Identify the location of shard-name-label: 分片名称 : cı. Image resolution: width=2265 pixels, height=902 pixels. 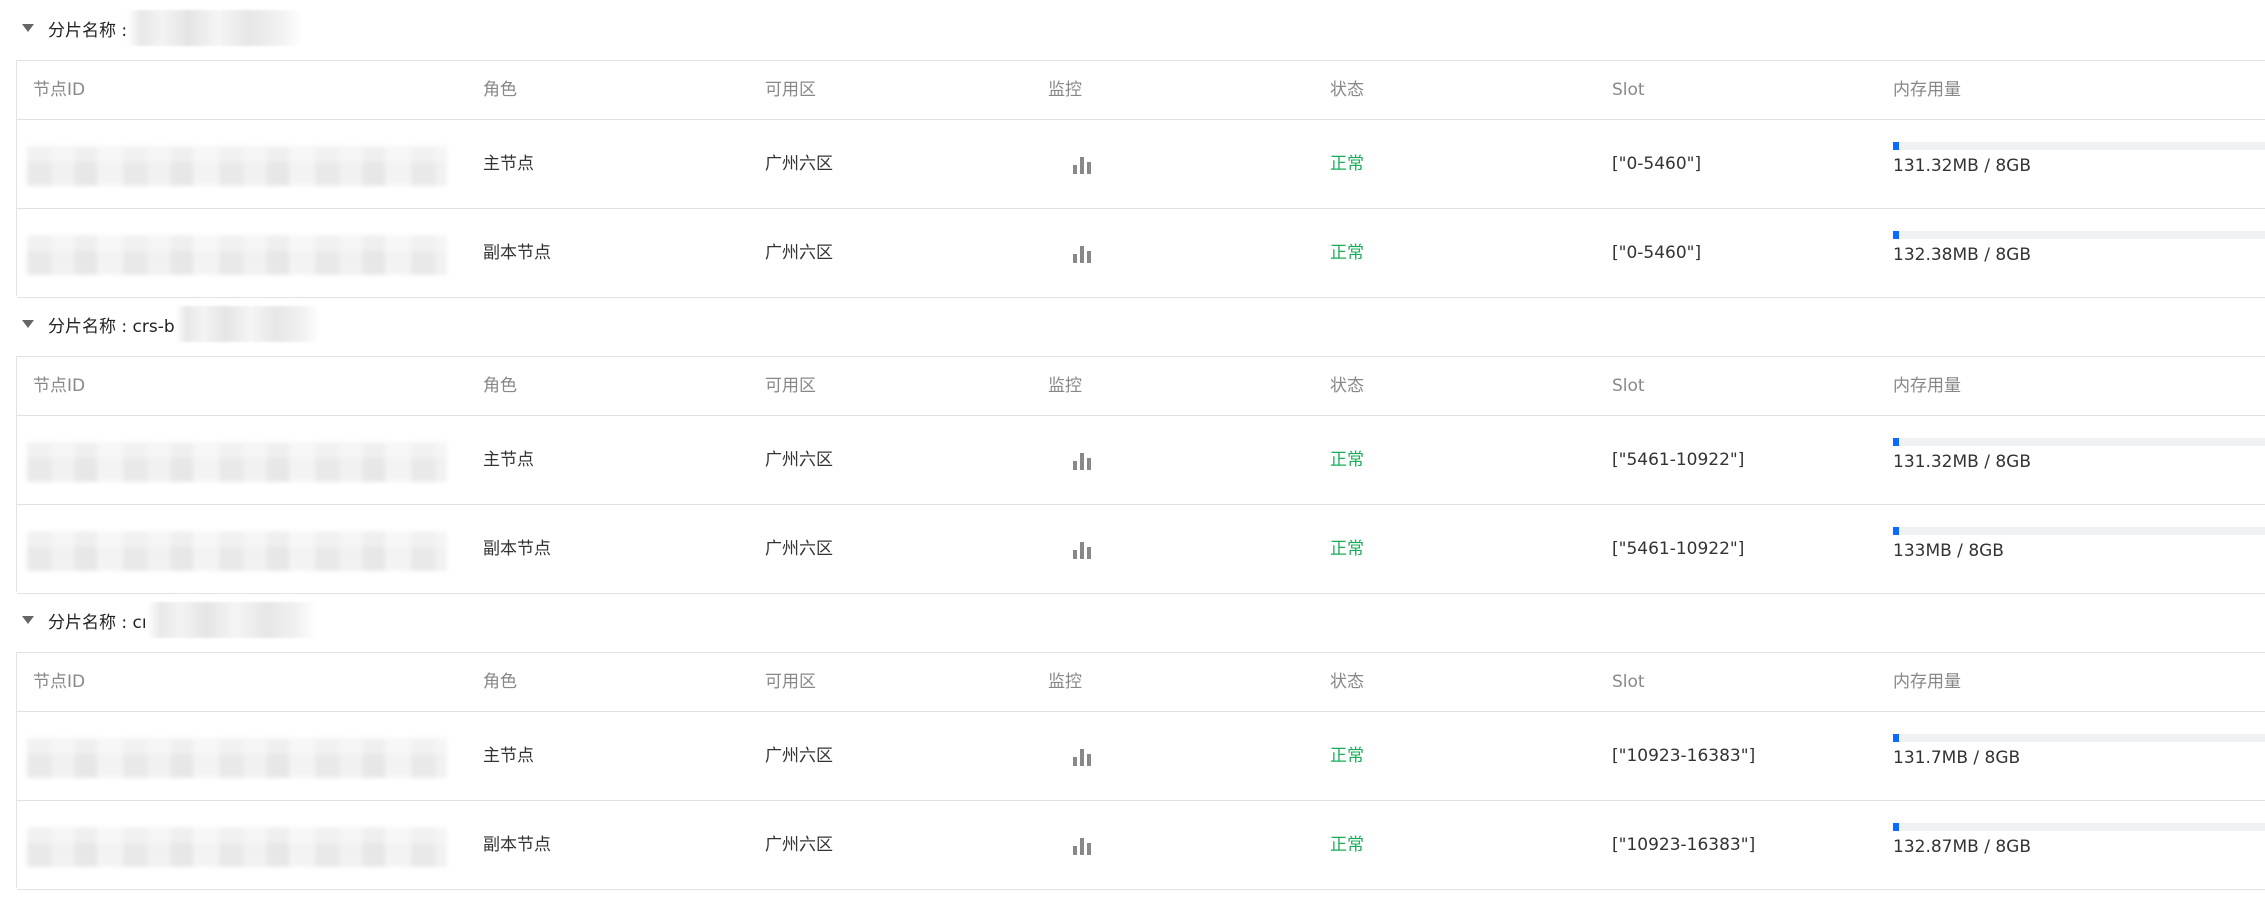
(97, 622).